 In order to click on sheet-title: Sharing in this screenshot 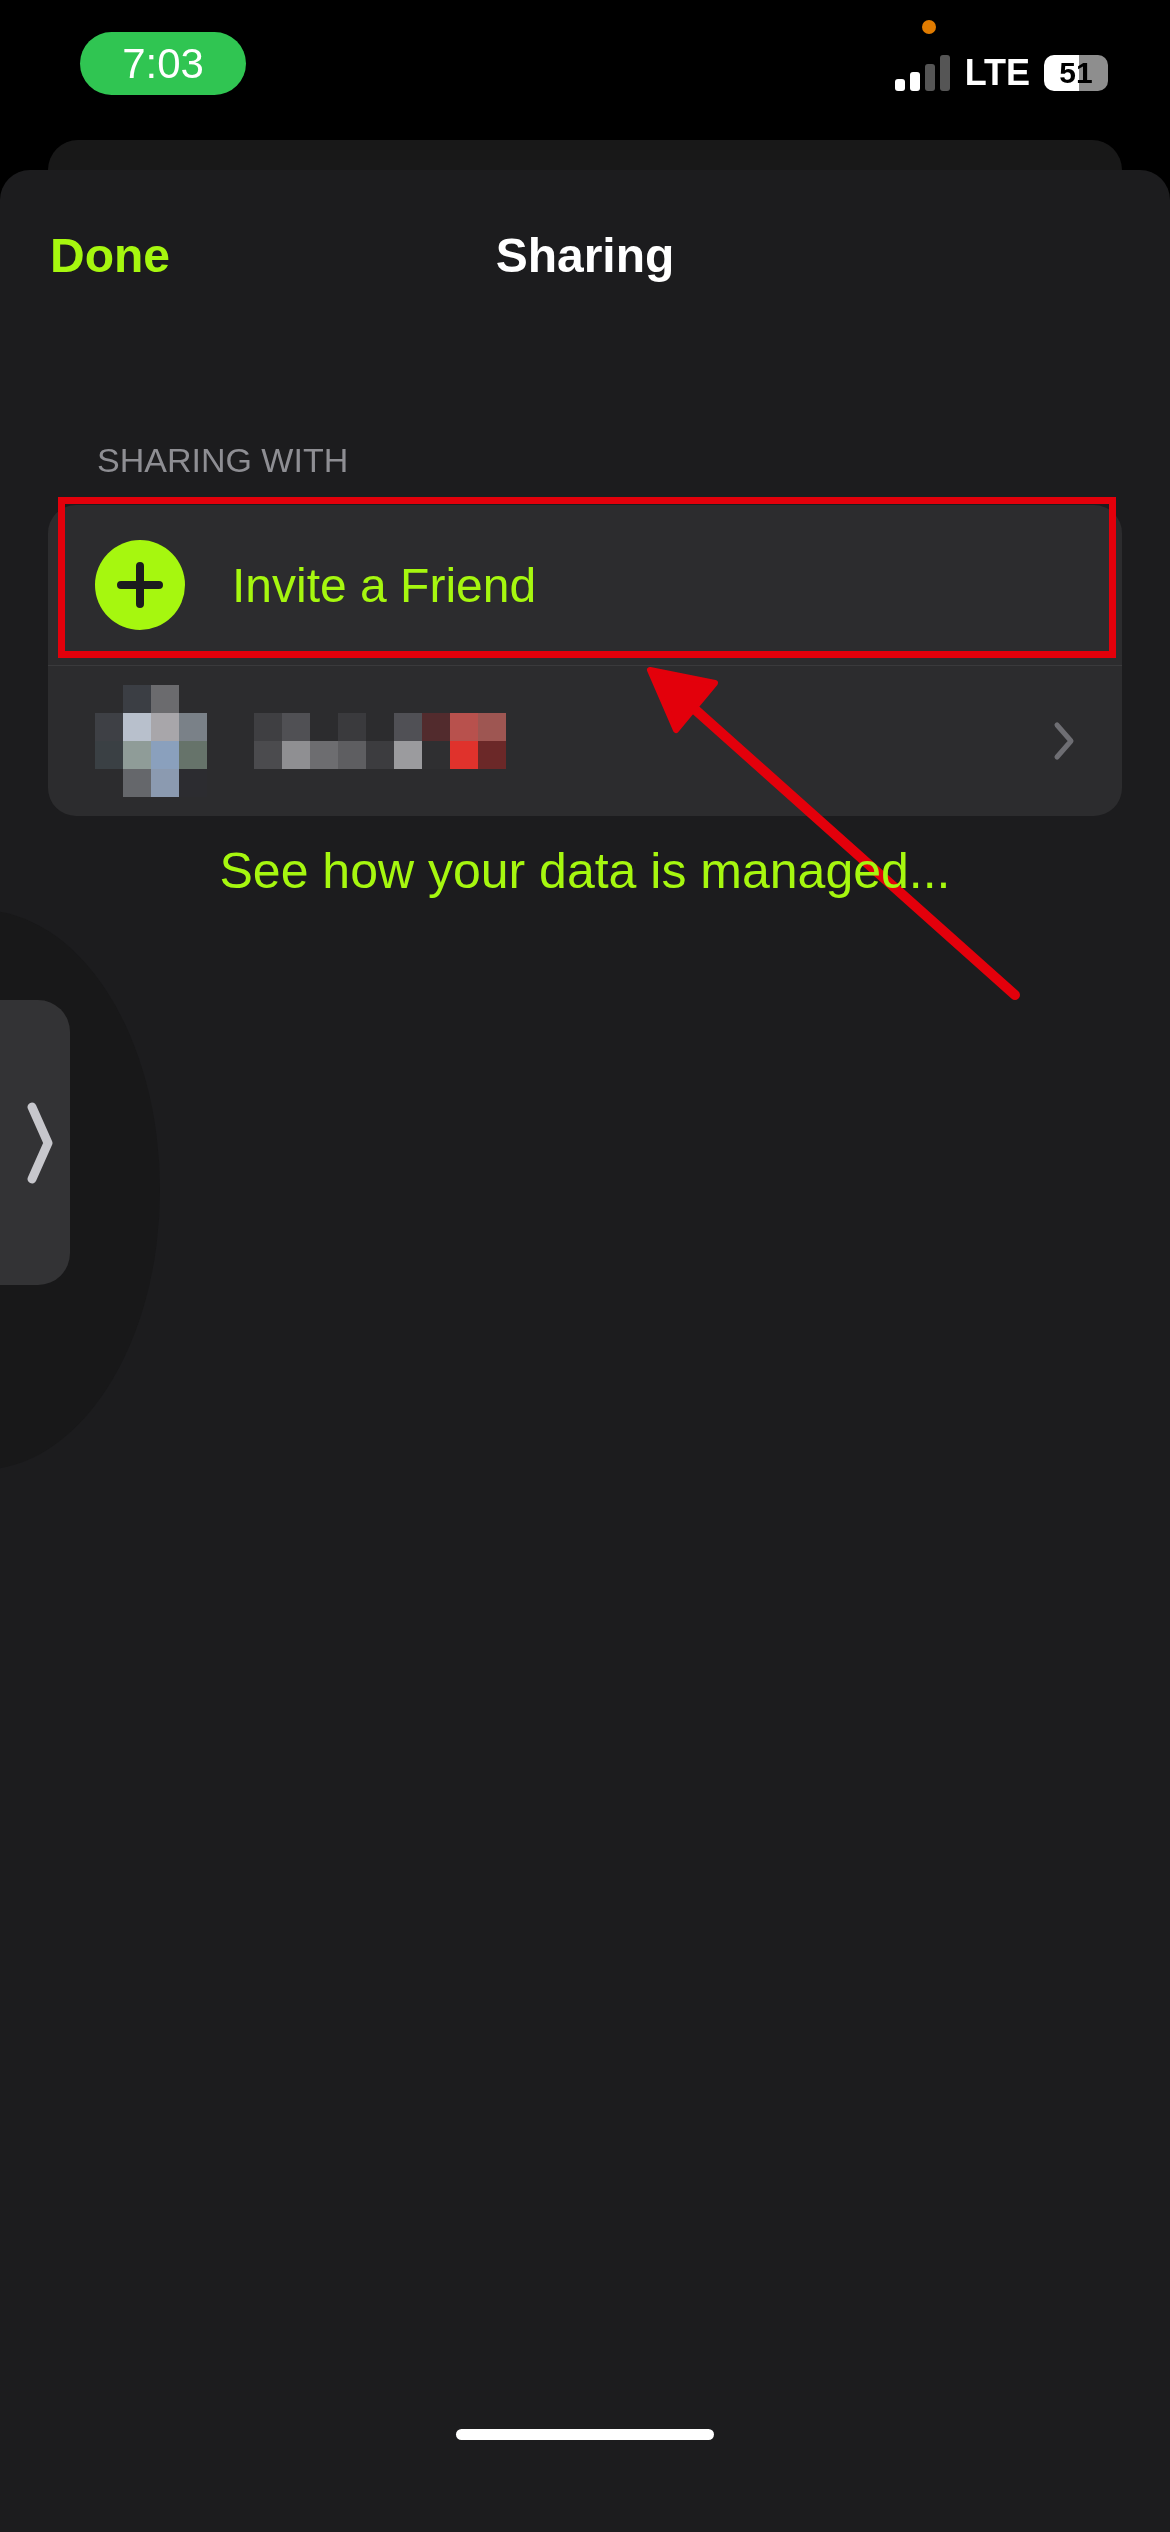, I will do `click(585, 255)`.